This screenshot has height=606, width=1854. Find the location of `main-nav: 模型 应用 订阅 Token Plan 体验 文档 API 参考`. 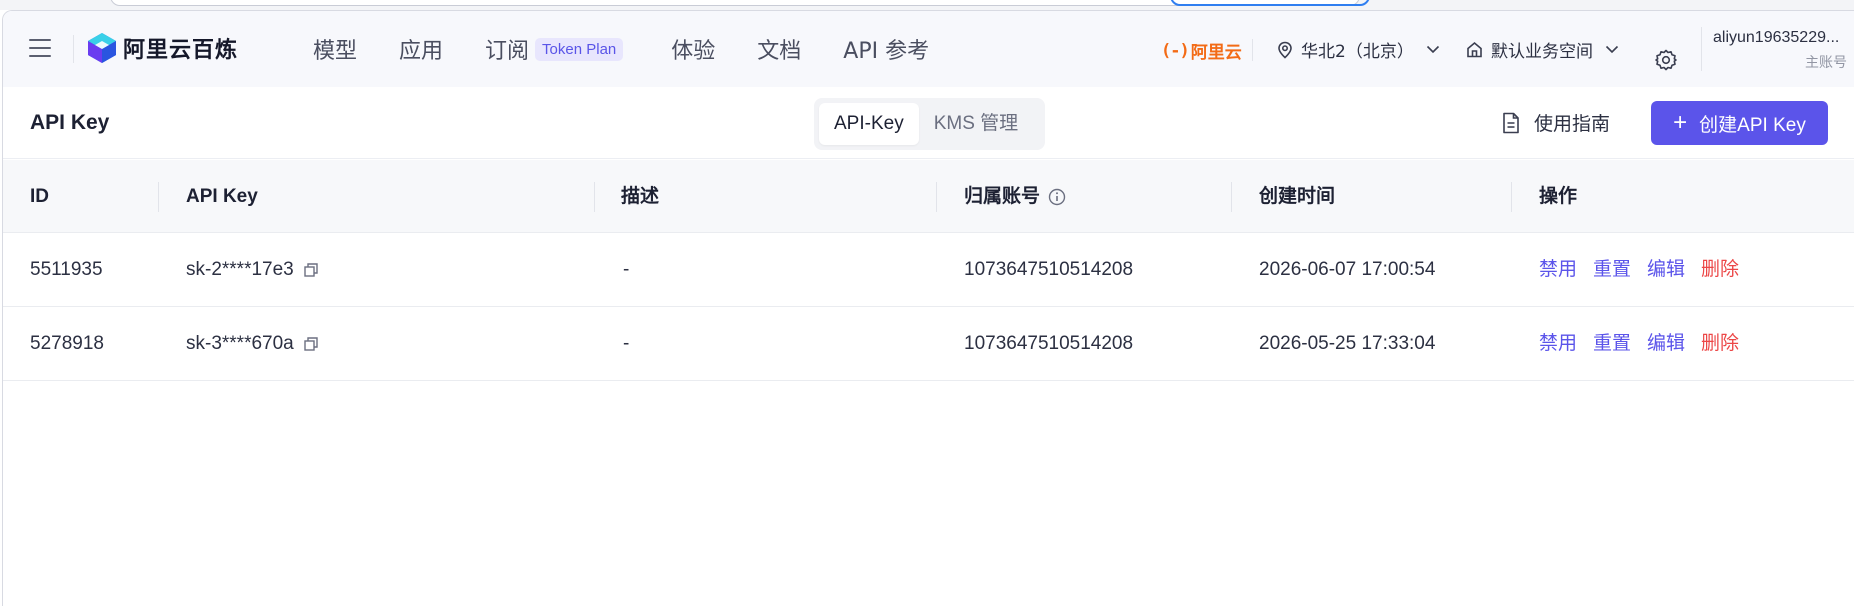

main-nav: 模型 应用 订阅 Token Plan 体验 文档 API 参考 is located at coordinates (642, 49).